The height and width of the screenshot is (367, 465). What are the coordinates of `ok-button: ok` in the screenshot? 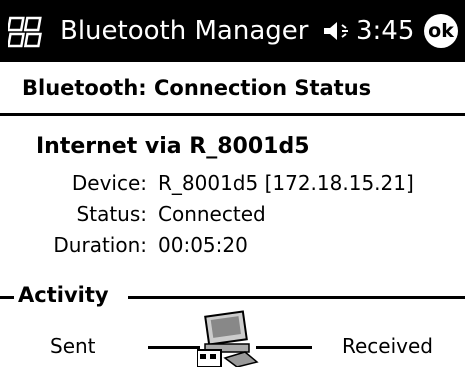 It's located at (441, 31).